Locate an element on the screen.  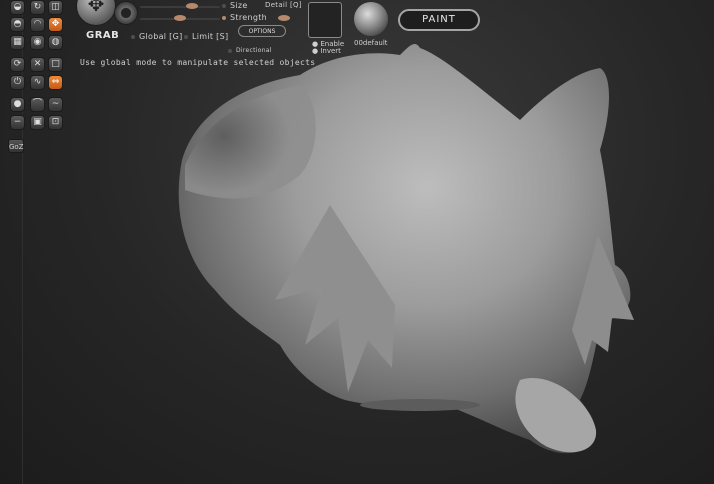
base-shadow is located at coordinates (420, 405).